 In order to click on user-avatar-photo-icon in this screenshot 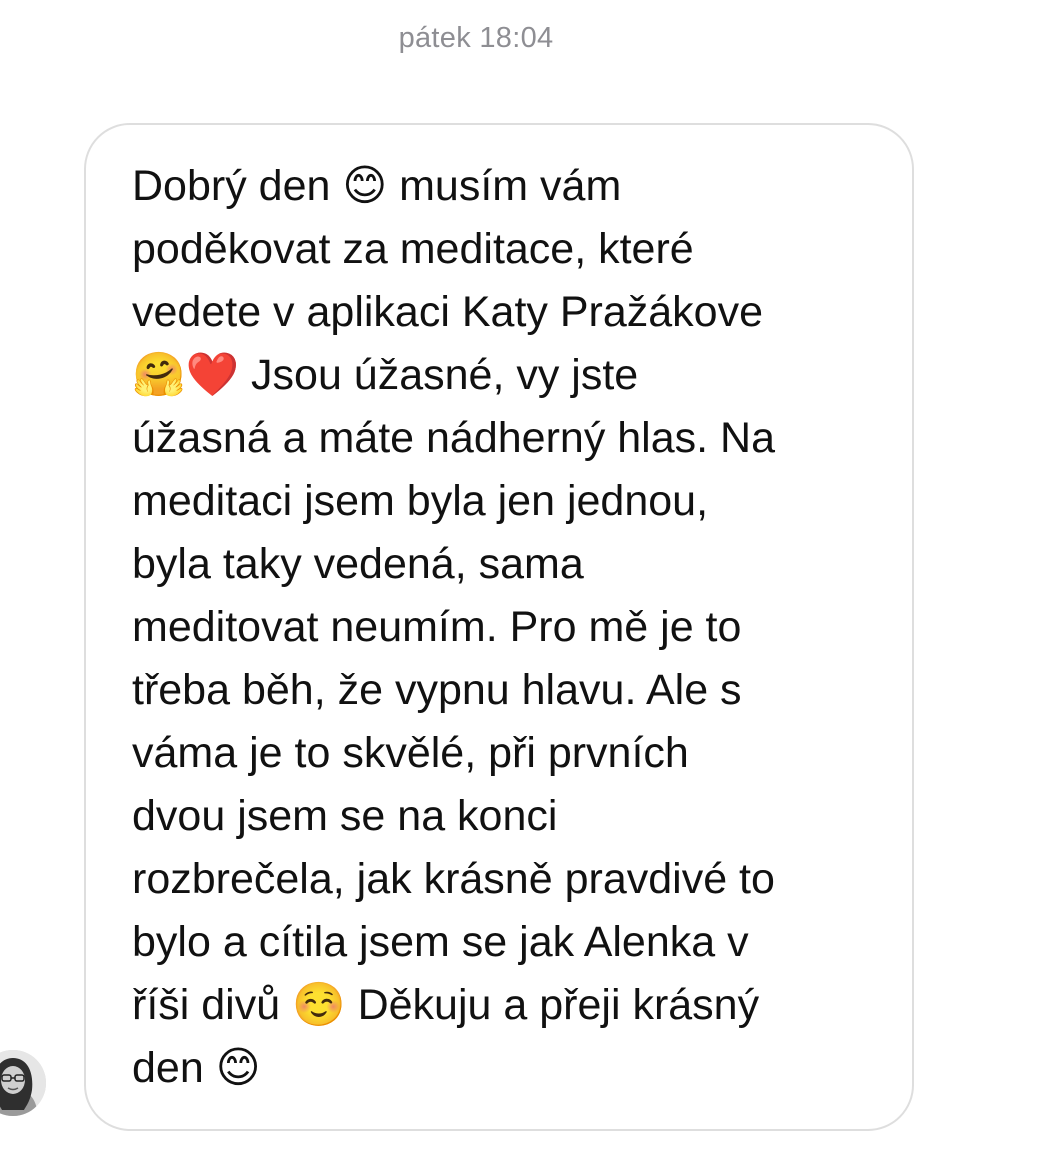, I will do `click(23, 1083)`.